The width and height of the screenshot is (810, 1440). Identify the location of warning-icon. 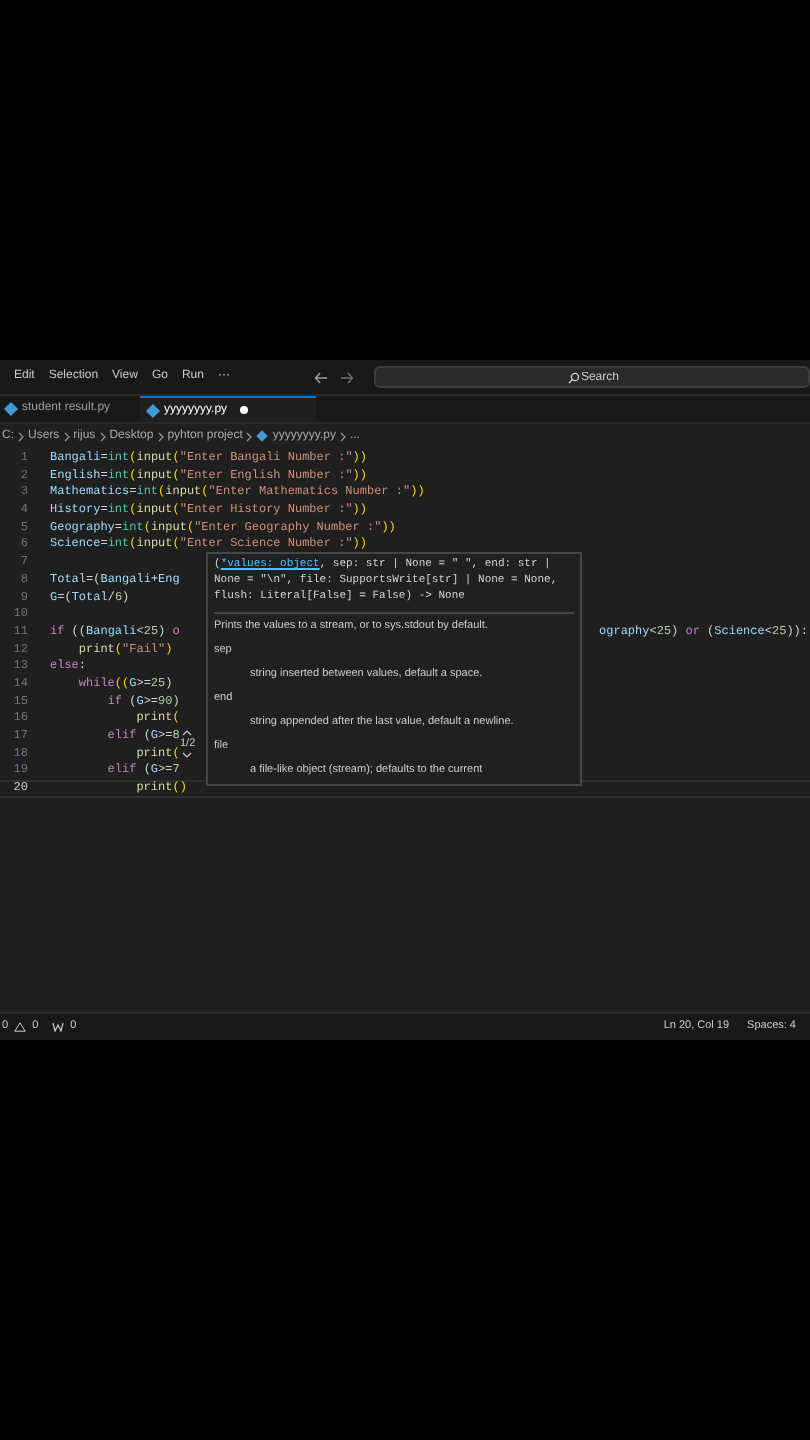
(20, 1027).